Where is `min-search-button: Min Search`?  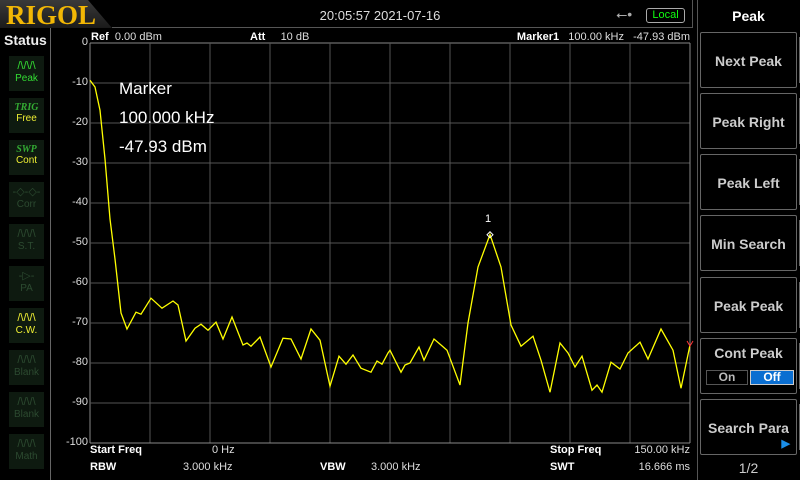
min-search-button: Min Search is located at coordinates (750, 243).